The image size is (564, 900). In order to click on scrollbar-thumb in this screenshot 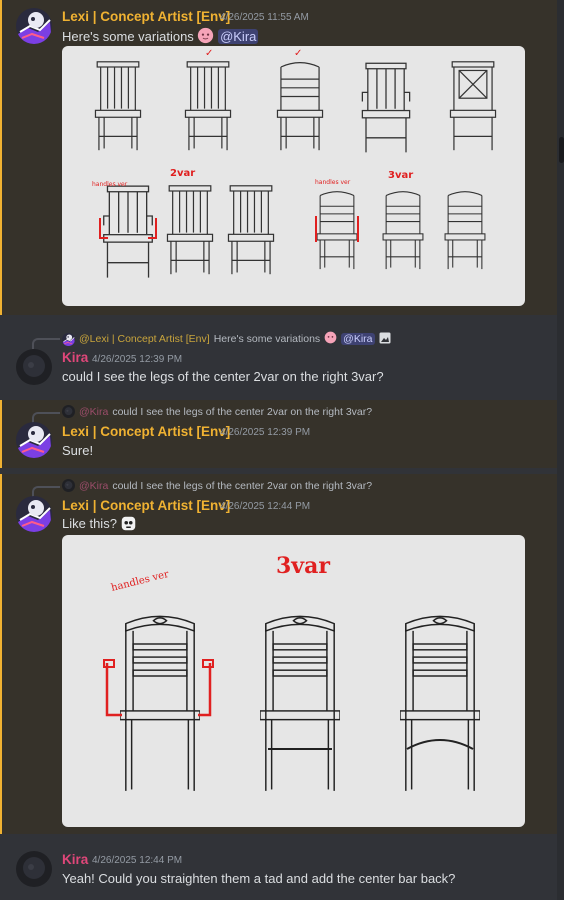, I will do `click(561, 150)`.